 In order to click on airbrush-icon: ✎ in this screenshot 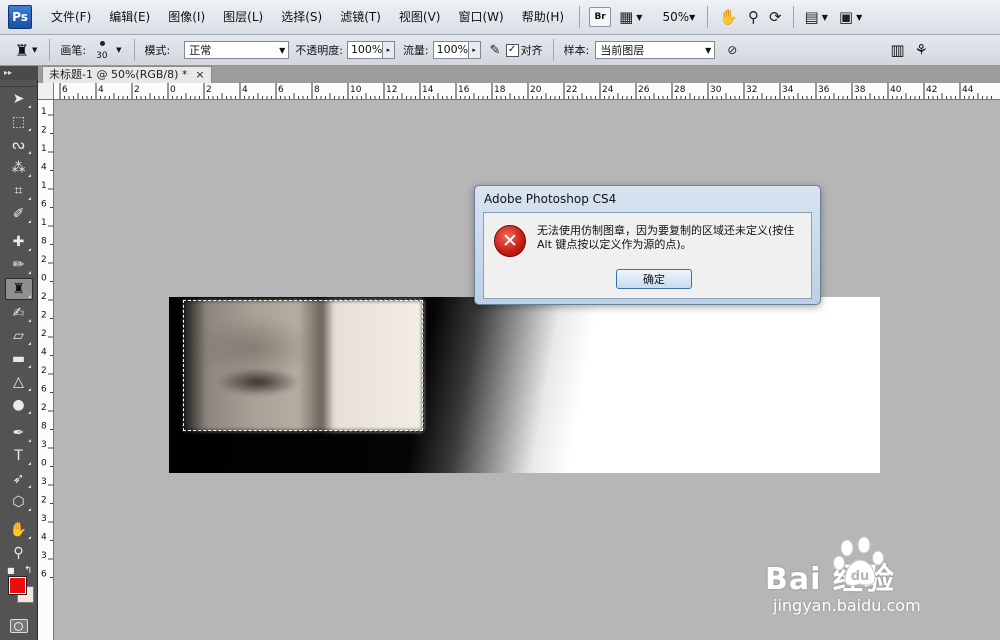, I will do `click(495, 50)`.